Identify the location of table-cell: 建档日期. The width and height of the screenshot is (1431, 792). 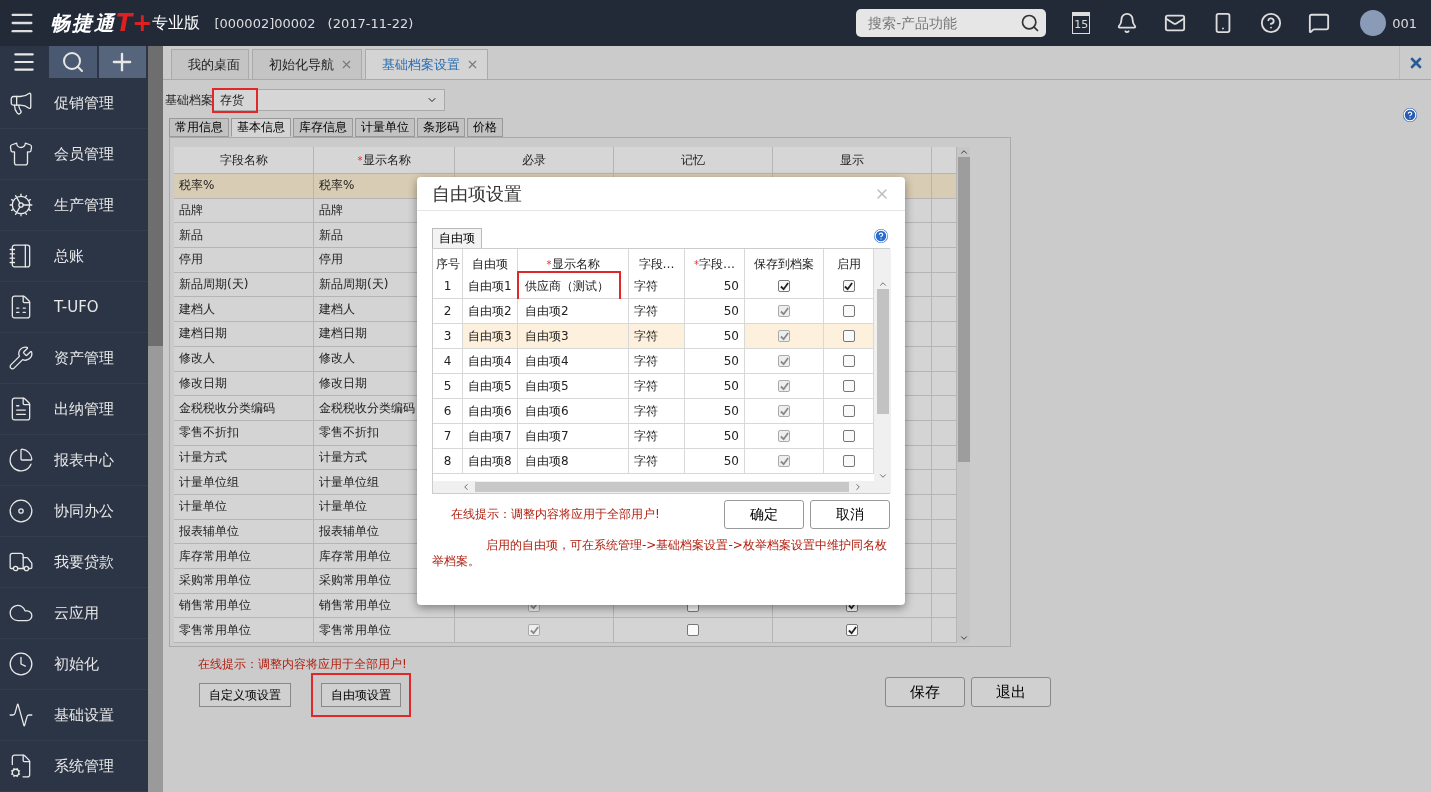
(244, 334).